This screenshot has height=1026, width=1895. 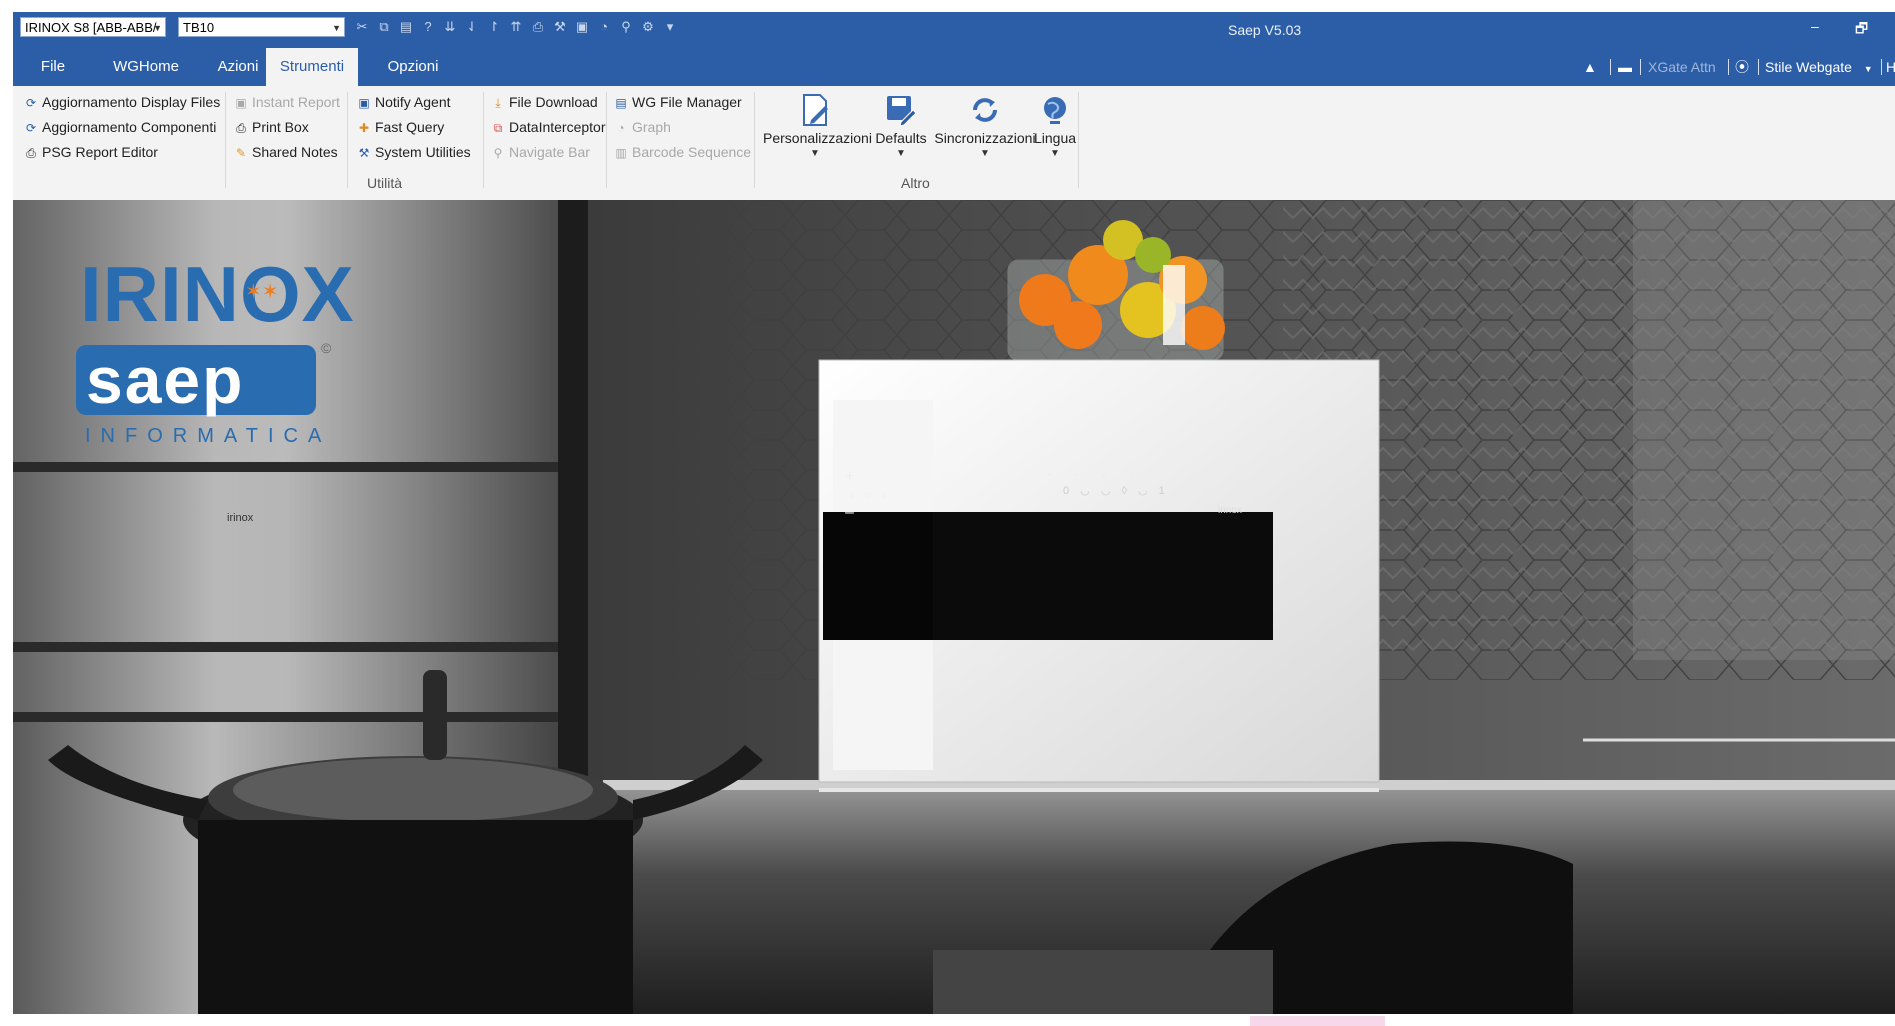 What do you see at coordinates (815, 110) in the screenshot?
I see `edit-document-icon` at bounding box center [815, 110].